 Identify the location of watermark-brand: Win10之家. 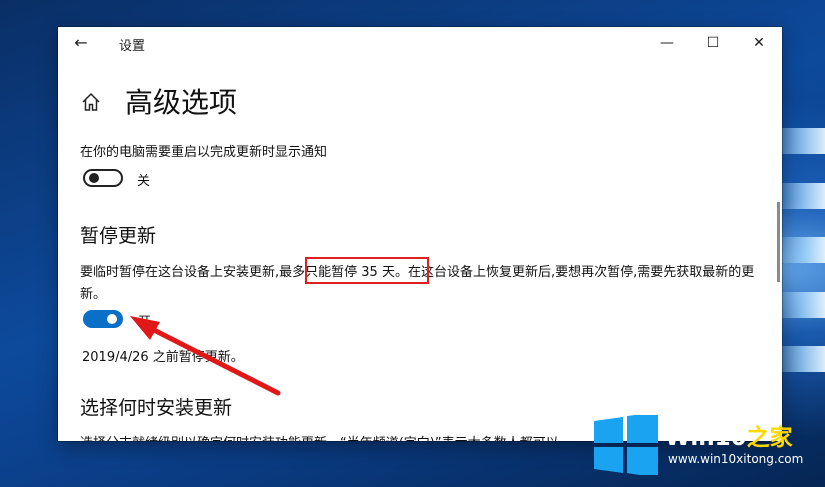
(729, 435).